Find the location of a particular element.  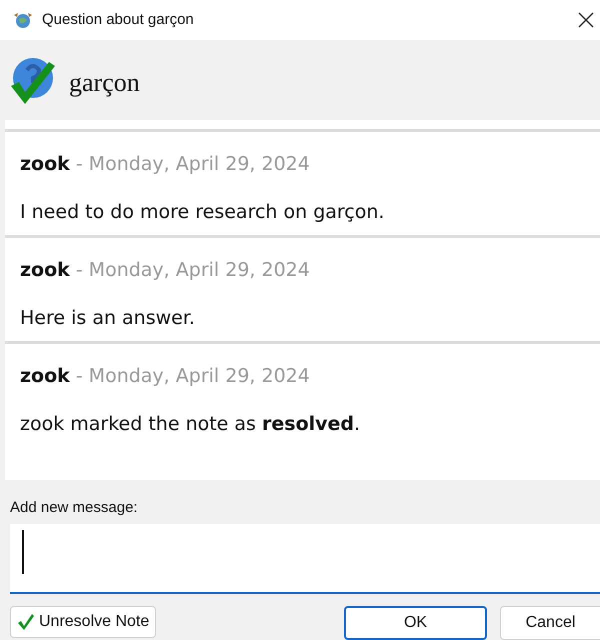

ok-button: OK is located at coordinates (415, 623).